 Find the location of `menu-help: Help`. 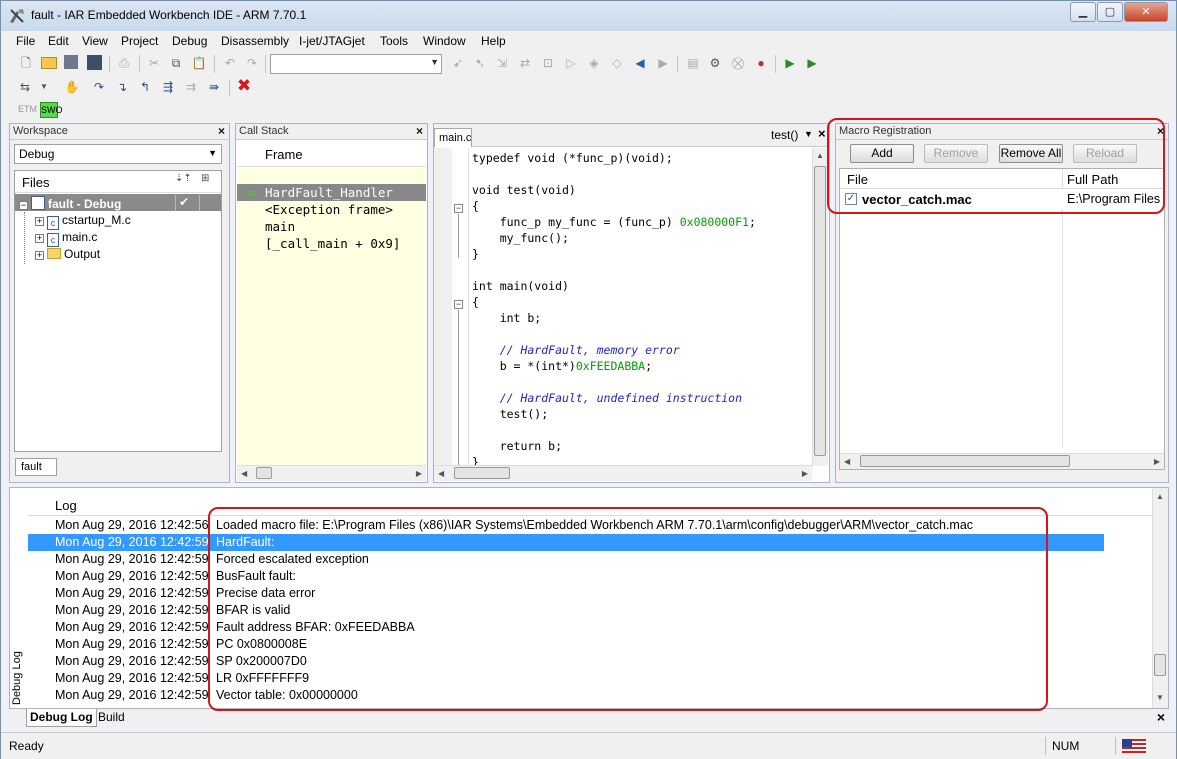

menu-help: Help is located at coordinates (493, 41).